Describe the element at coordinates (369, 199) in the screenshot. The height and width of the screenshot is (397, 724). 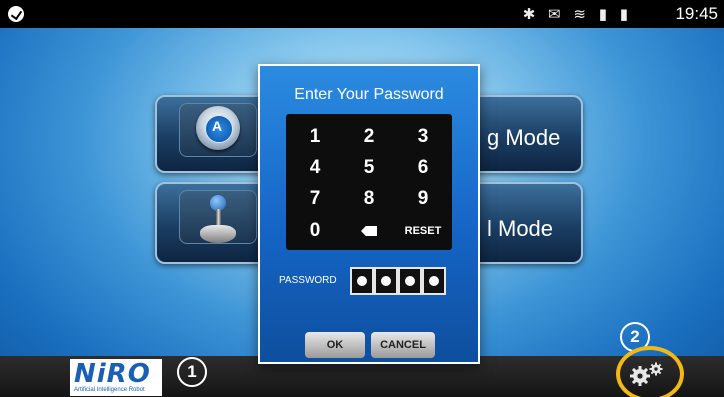
I see `key-8: 8` at that location.